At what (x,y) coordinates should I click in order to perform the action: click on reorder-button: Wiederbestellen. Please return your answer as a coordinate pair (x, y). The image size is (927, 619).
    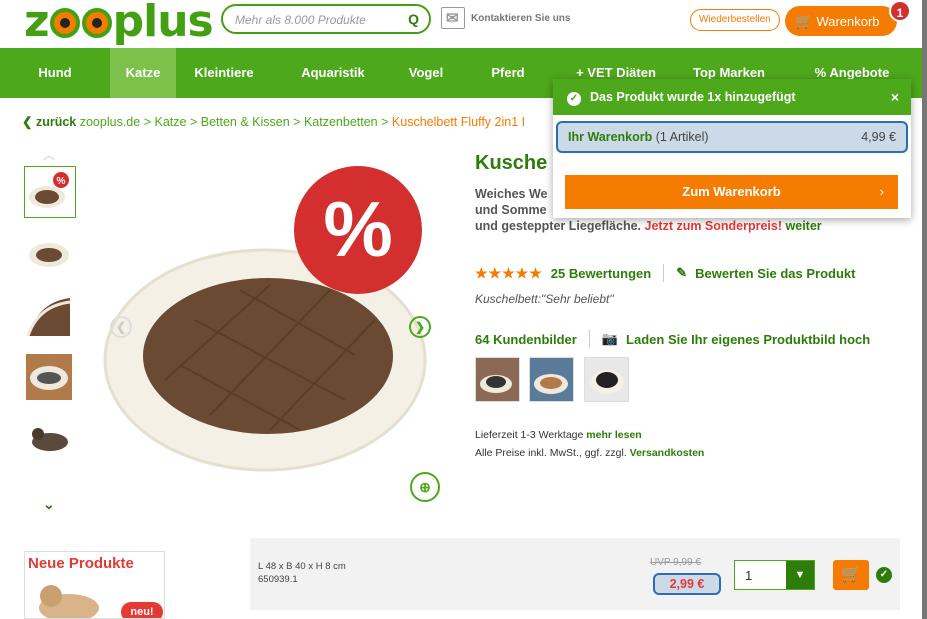
    Looking at the image, I should click on (735, 20).